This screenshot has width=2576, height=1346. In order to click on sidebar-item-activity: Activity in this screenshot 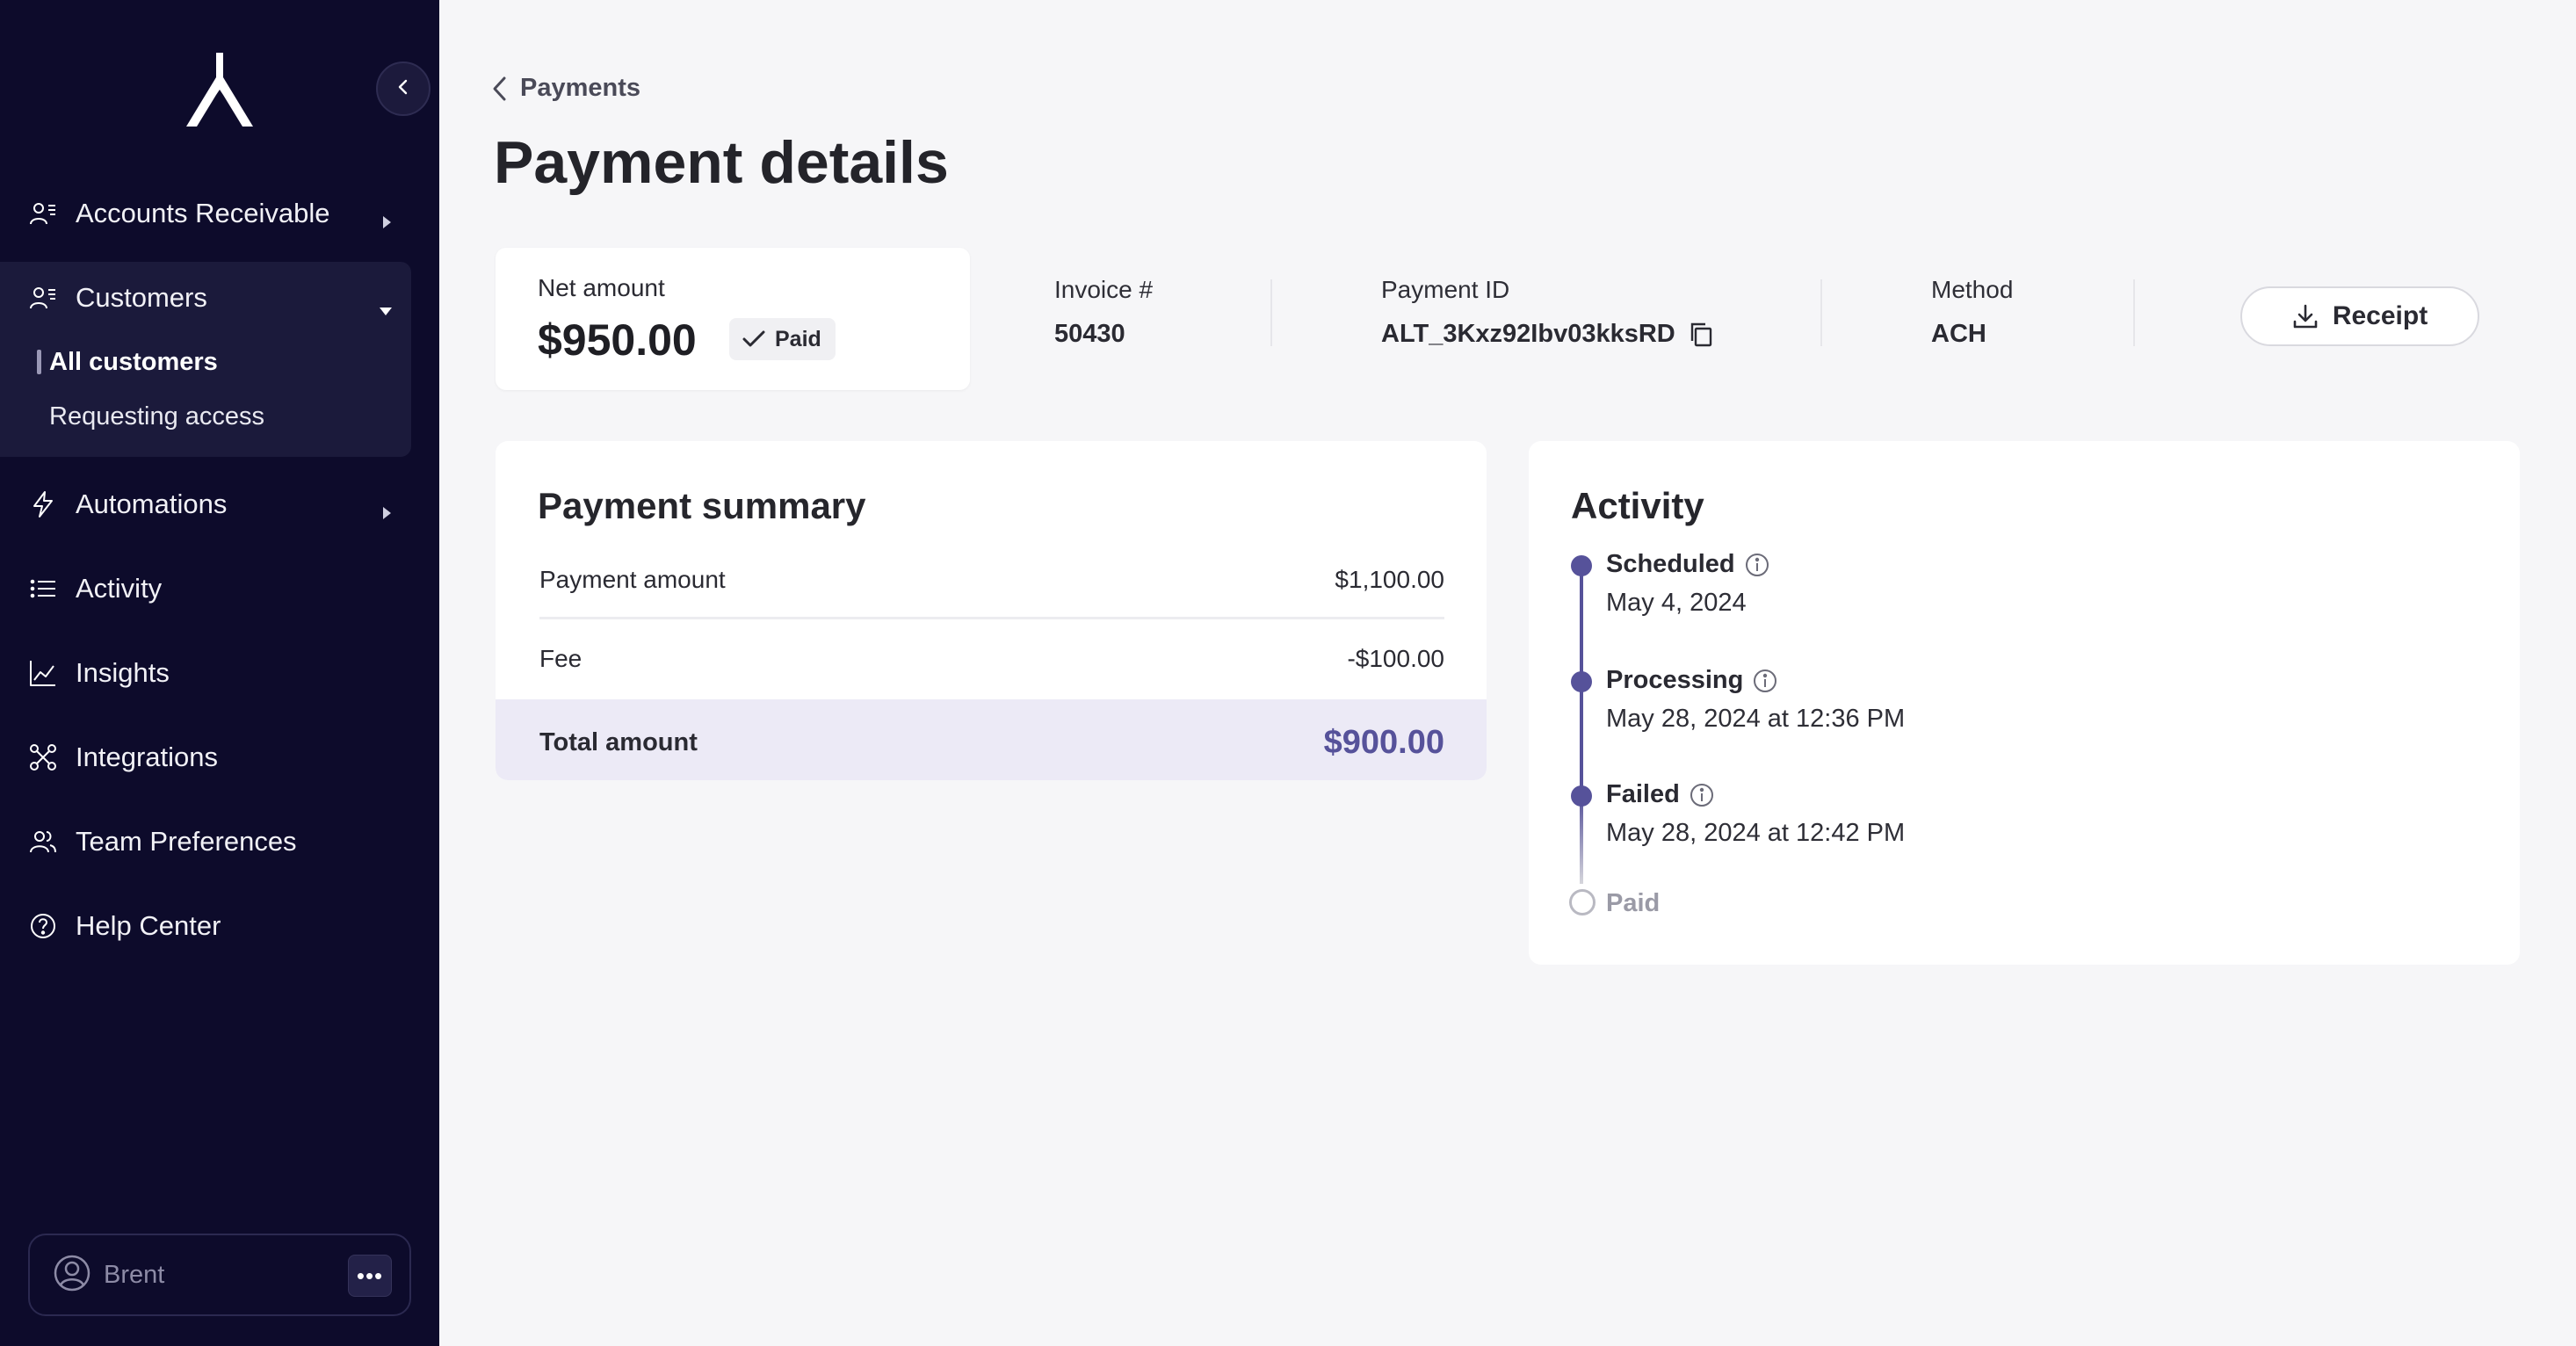, I will do `click(205, 588)`.